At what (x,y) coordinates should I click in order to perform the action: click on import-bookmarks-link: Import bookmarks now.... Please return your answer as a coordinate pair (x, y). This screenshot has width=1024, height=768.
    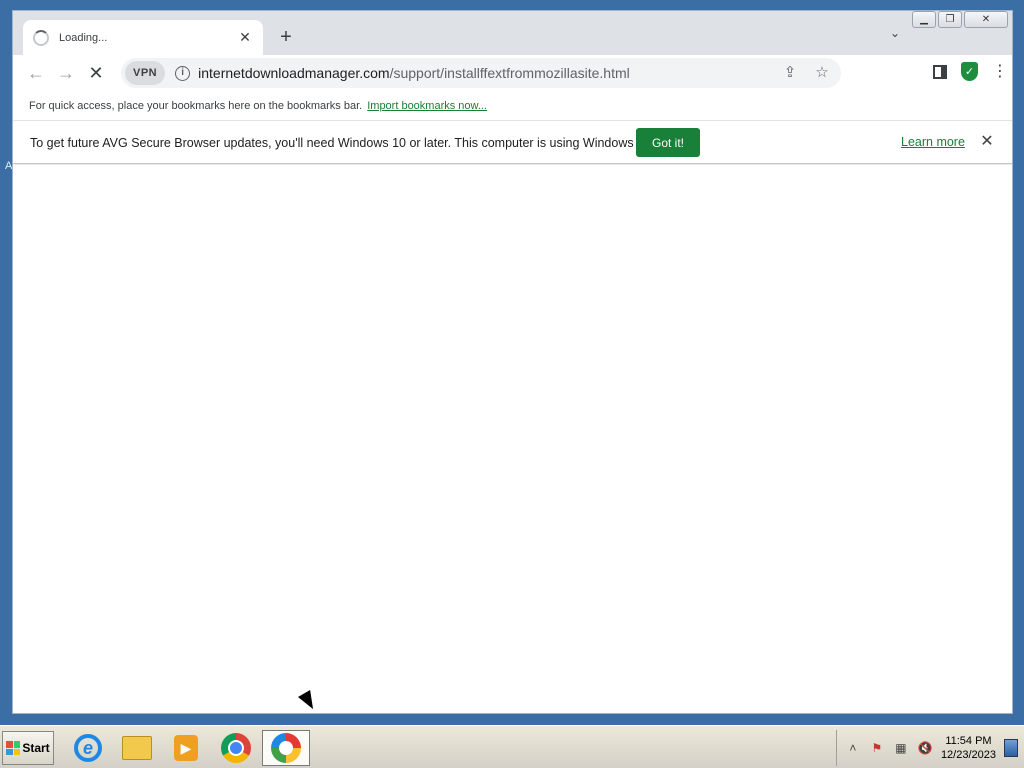
    Looking at the image, I should click on (427, 106).